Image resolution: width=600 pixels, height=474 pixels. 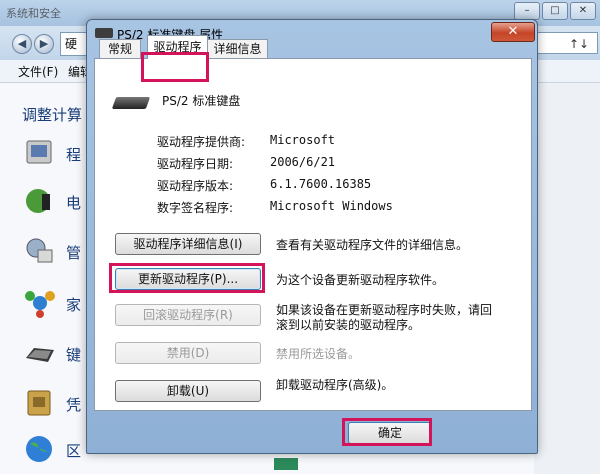 What do you see at coordinates (38, 71) in the screenshot?
I see `menu-file: 文件(F)` at bounding box center [38, 71].